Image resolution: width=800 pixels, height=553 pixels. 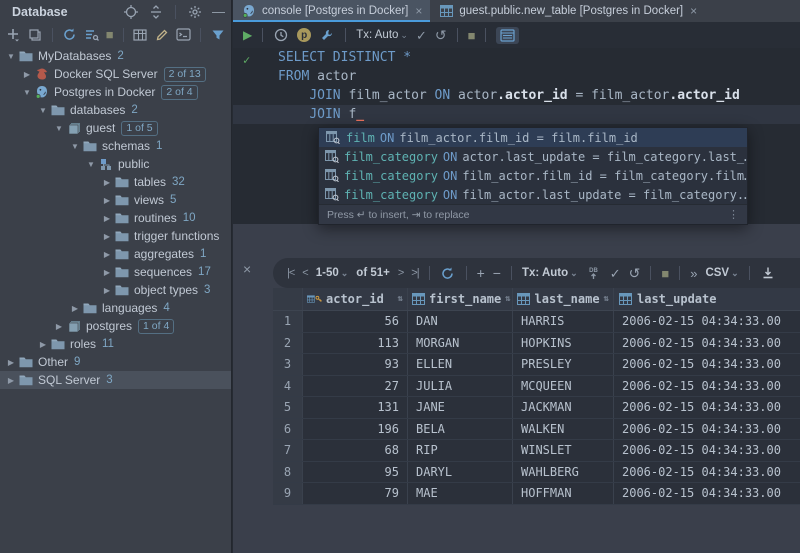 What do you see at coordinates (355, 407) in the screenshot?
I see `cell-actor-id: 131` at bounding box center [355, 407].